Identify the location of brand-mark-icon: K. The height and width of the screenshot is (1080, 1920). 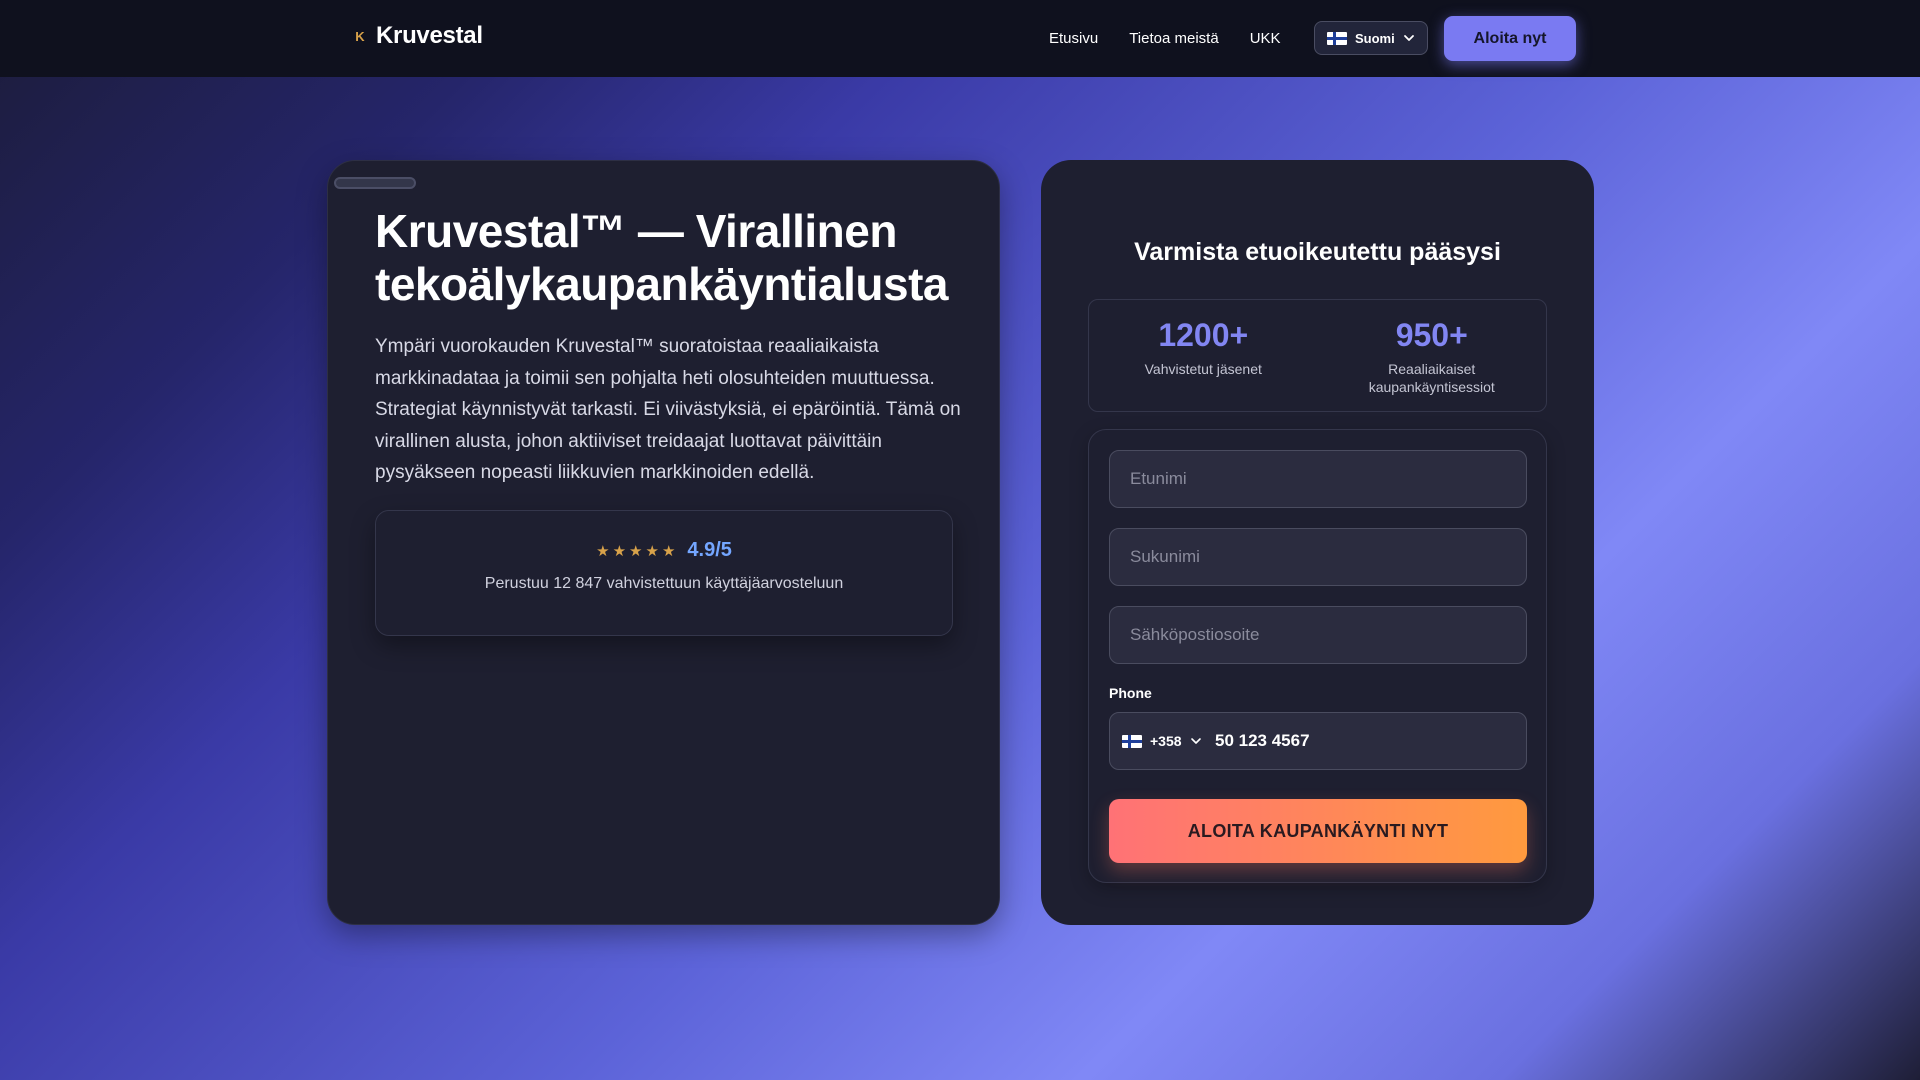
(360, 36).